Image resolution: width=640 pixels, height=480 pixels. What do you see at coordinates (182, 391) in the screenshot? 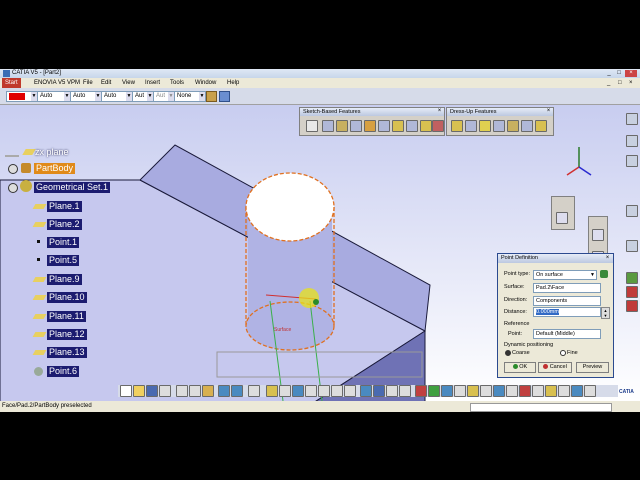
I see `cut-icon` at bounding box center [182, 391].